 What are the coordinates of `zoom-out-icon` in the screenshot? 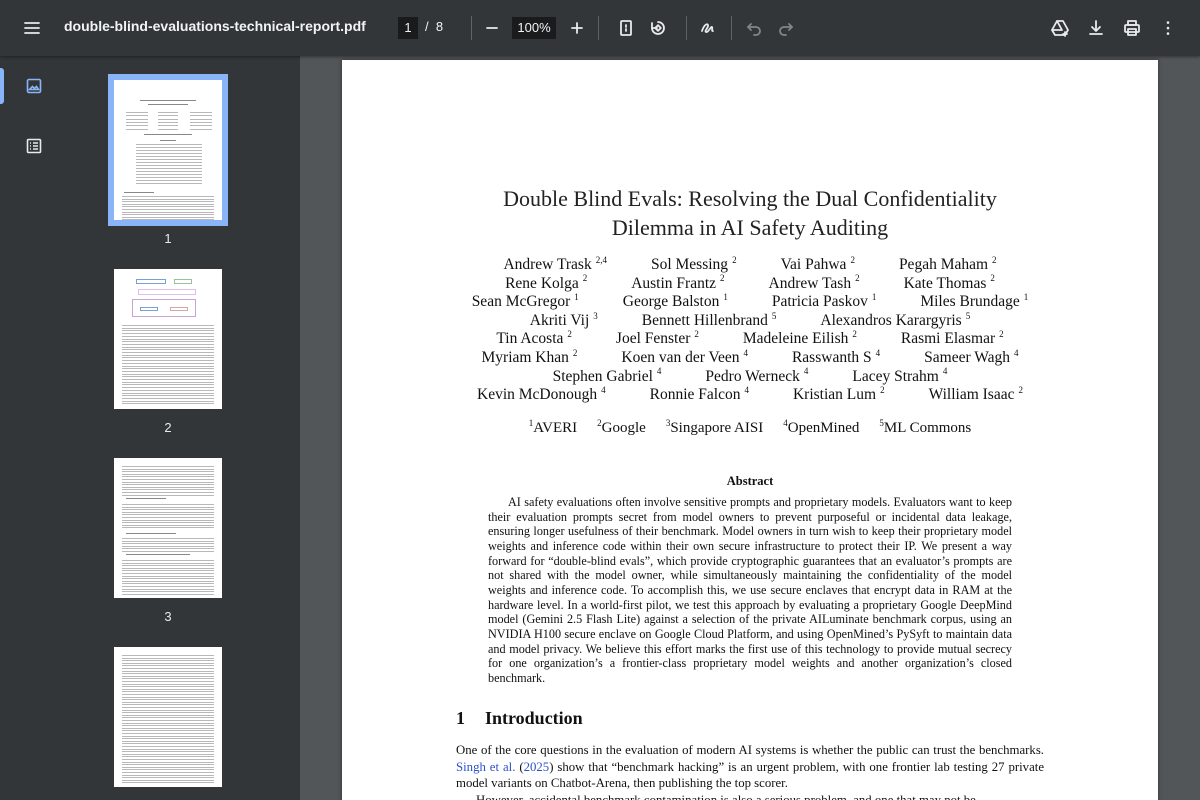 It's located at (492, 28).